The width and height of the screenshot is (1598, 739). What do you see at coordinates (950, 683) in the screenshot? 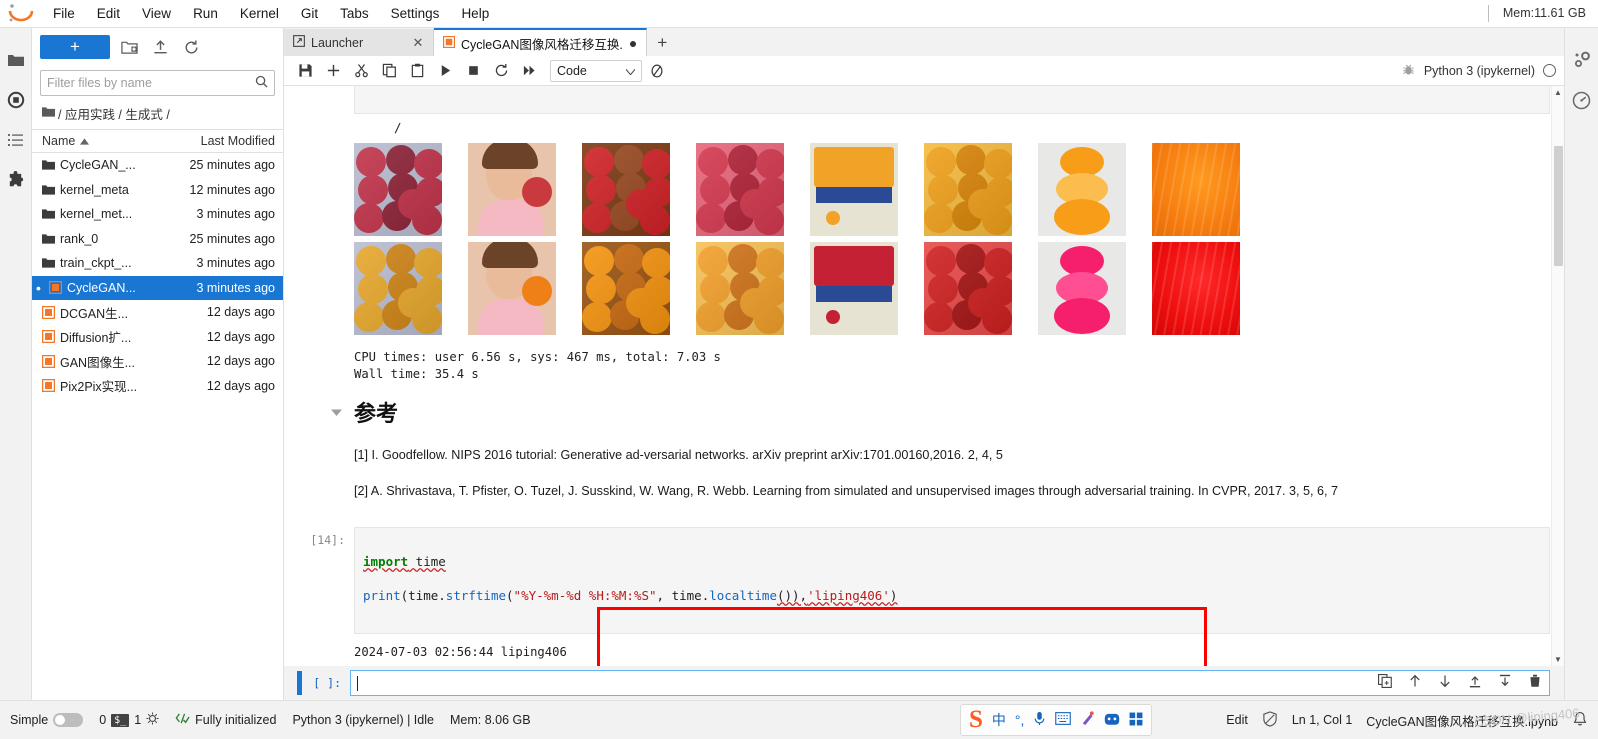
I see `empty-cell-input` at bounding box center [950, 683].